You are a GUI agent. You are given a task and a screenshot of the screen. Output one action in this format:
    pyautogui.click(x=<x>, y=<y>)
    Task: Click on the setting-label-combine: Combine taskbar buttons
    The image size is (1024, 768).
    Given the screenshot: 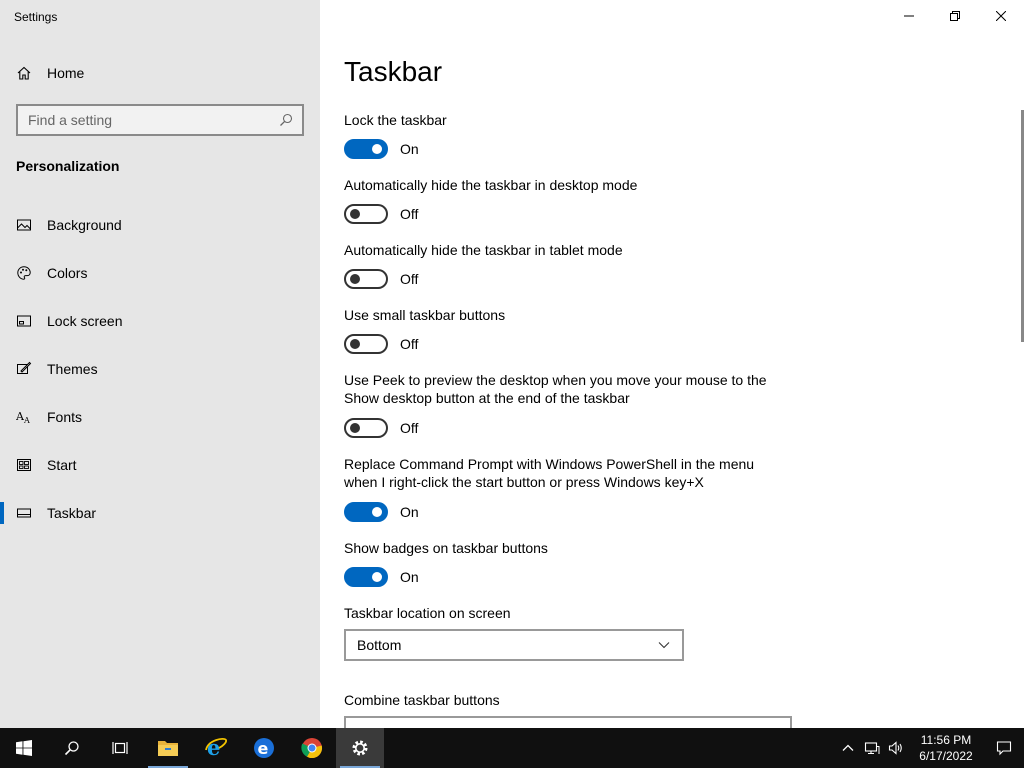 What is the action you would take?
    pyautogui.click(x=422, y=700)
    